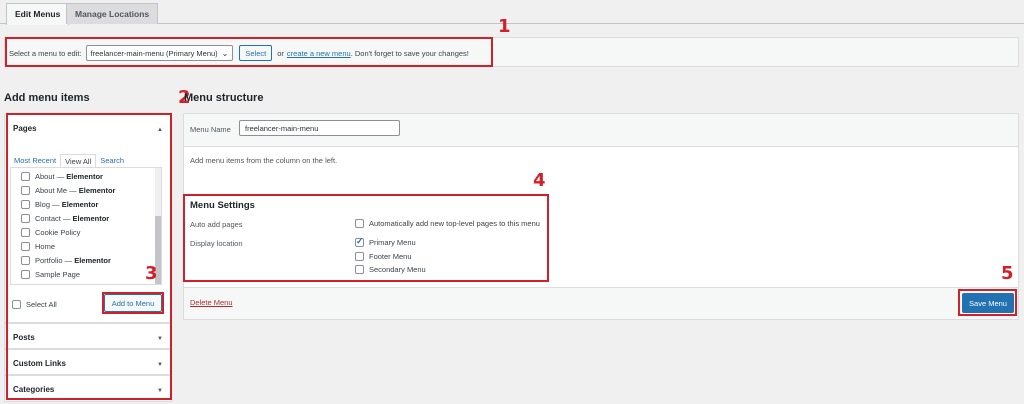 Image resolution: width=1024 pixels, height=404 pixels. I want to click on tab-manage-locations: Manage Locations, so click(112, 13).